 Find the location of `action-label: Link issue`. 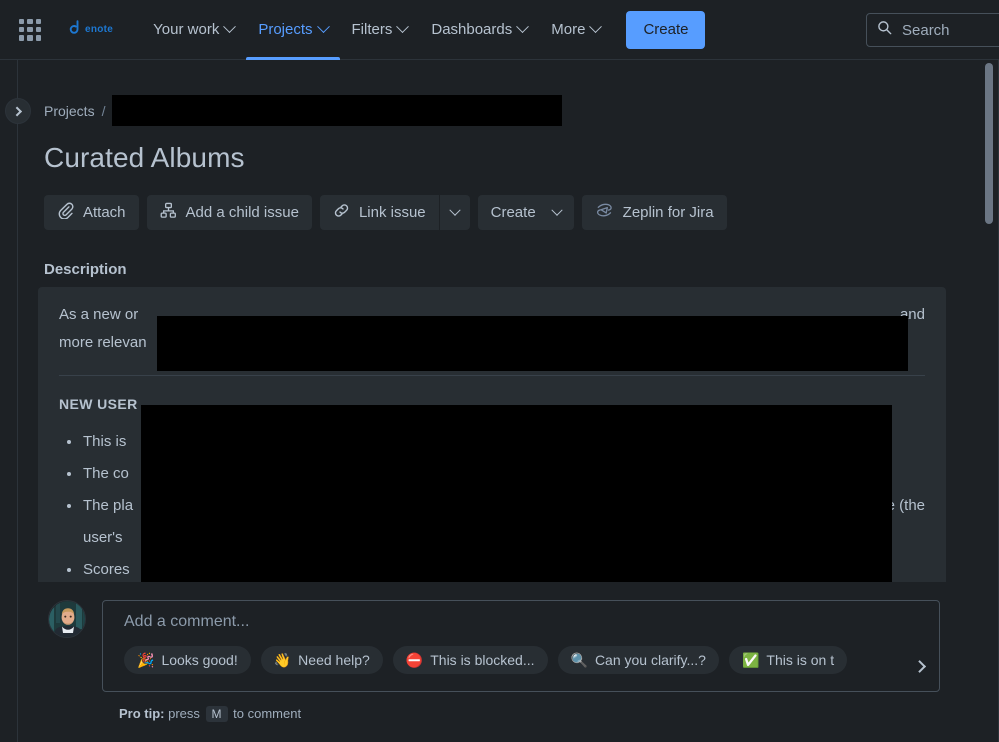

action-label: Link issue is located at coordinates (392, 212).